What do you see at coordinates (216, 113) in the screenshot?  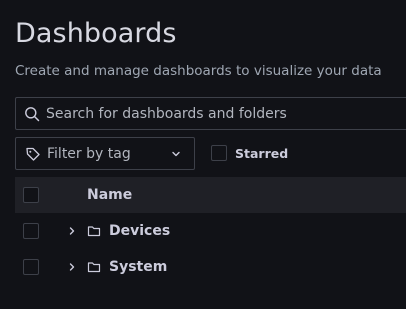 I see `search-input` at bounding box center [216, 113].